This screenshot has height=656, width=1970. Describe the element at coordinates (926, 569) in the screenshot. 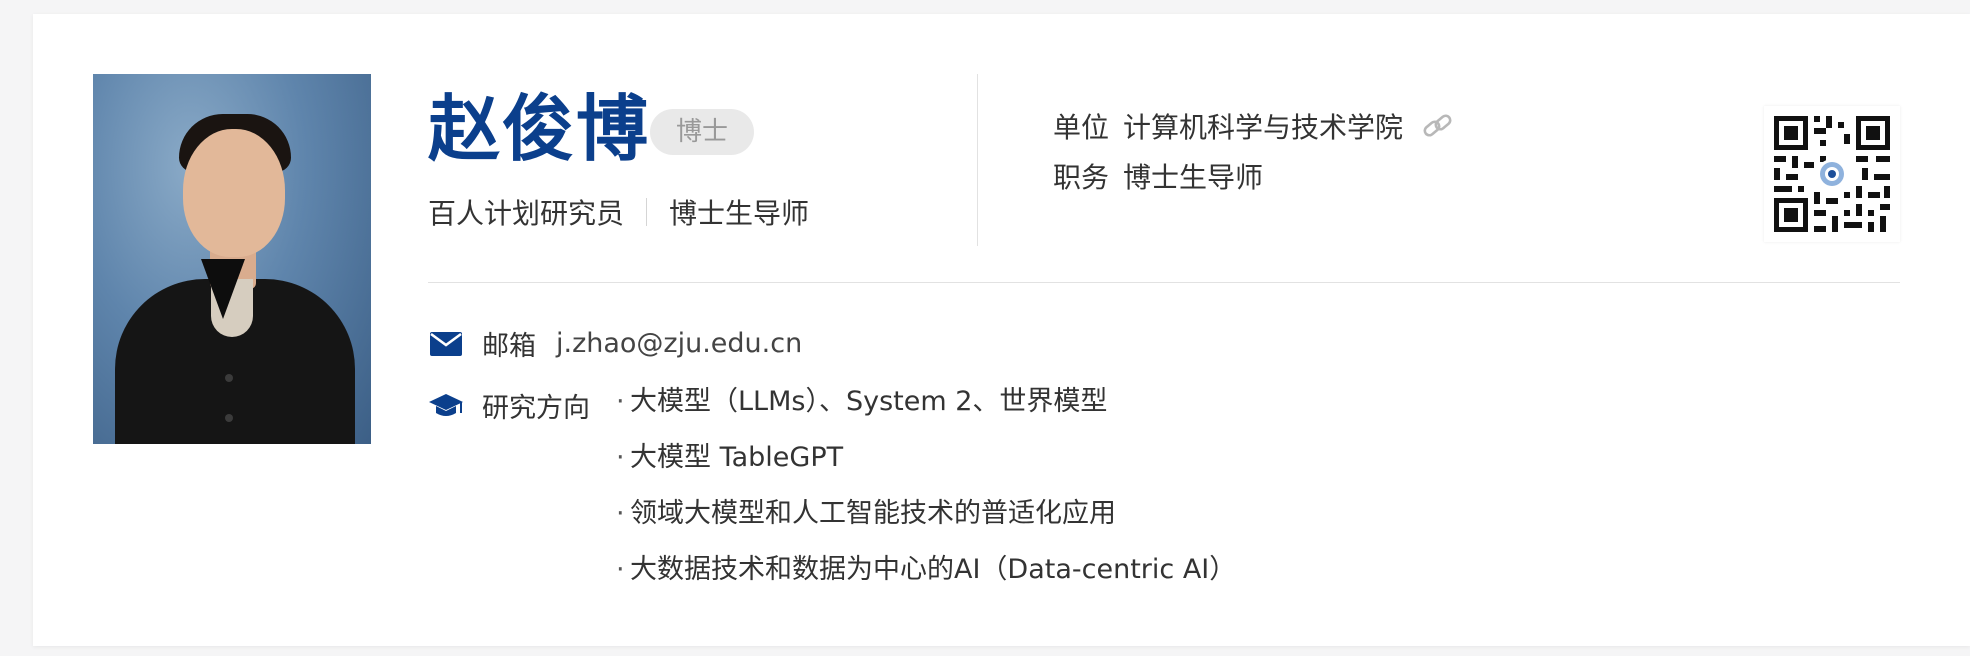

I see `list-item: · 大数据技术和数据为中心的AI（Data-centric AI）` at that location.